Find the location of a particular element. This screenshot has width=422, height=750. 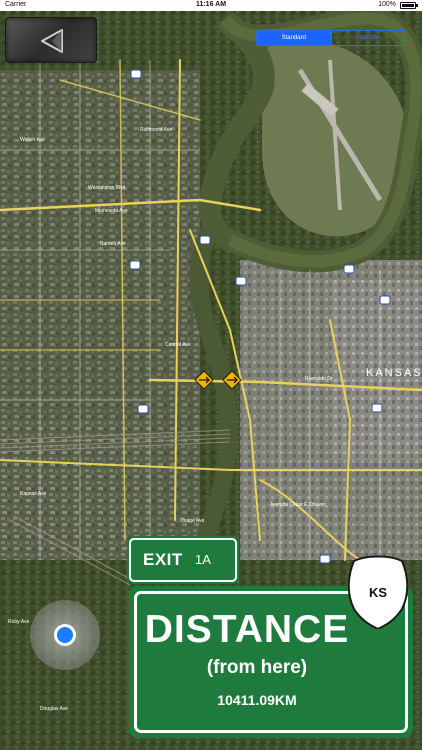

street-label: Avenida Cesar E Chavez is located at coordinates (298, 505).